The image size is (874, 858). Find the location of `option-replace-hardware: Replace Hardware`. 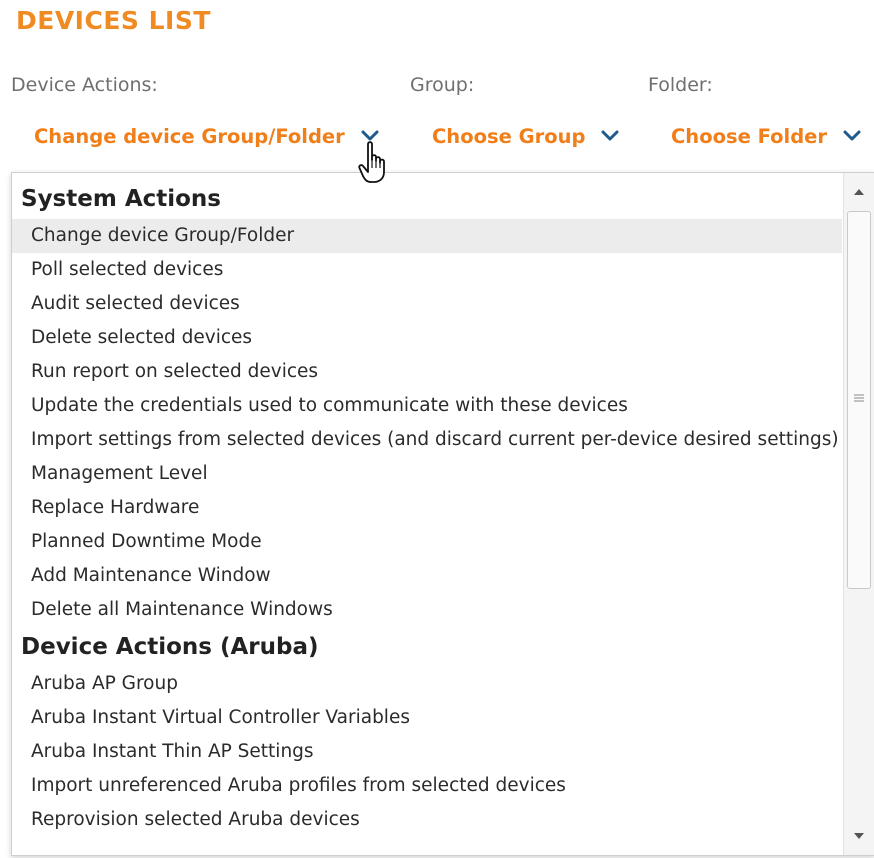

option-replace-hardware: Replace Hardware is located at coordinates (427, 508).